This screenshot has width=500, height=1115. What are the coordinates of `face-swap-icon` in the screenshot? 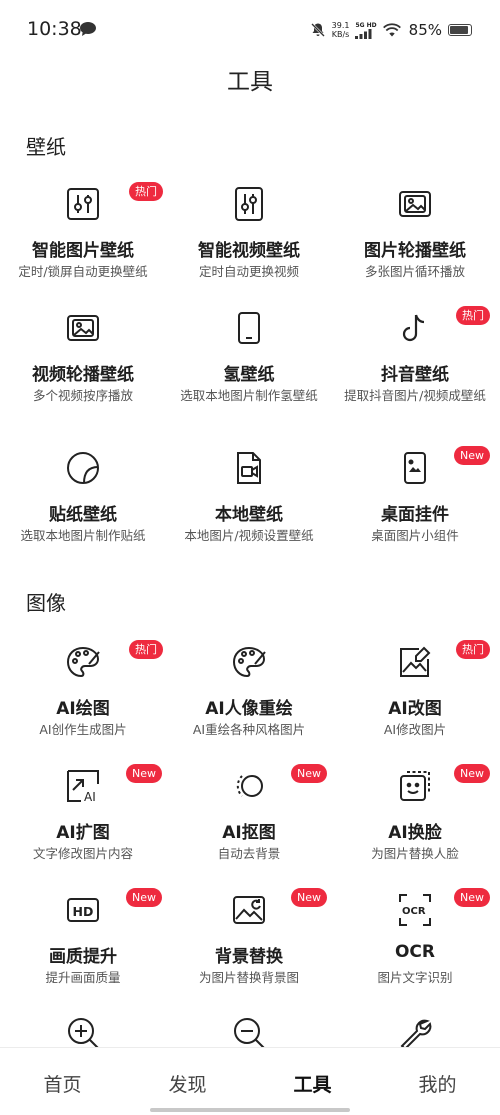 It's located at (415, 786).